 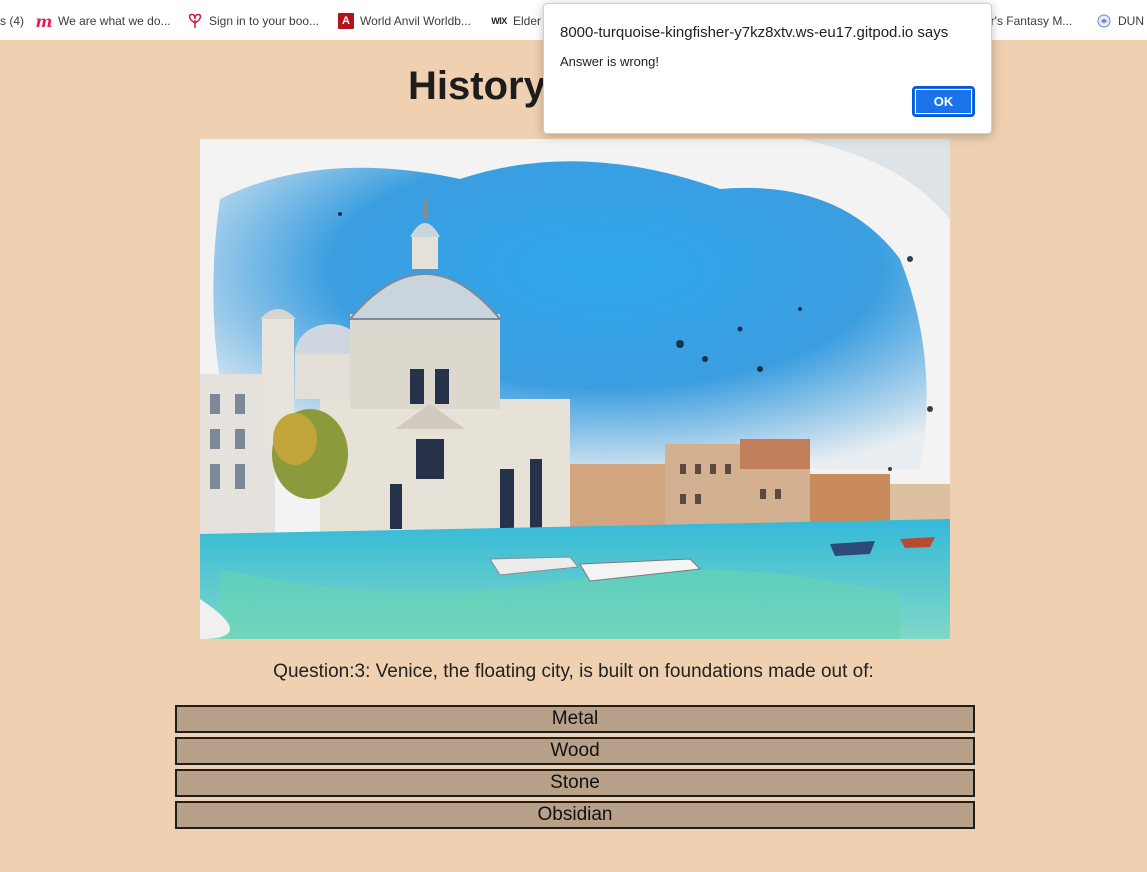 I want to click on page-title: History, so click(x=477, y=86).